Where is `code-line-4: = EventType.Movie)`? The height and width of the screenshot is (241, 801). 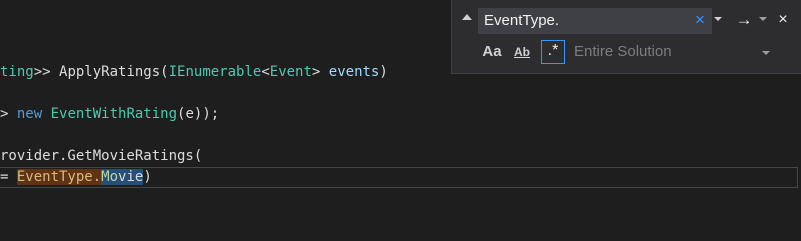
code-line-4: = EventType.Movie) is located at coordinates (76, 177).